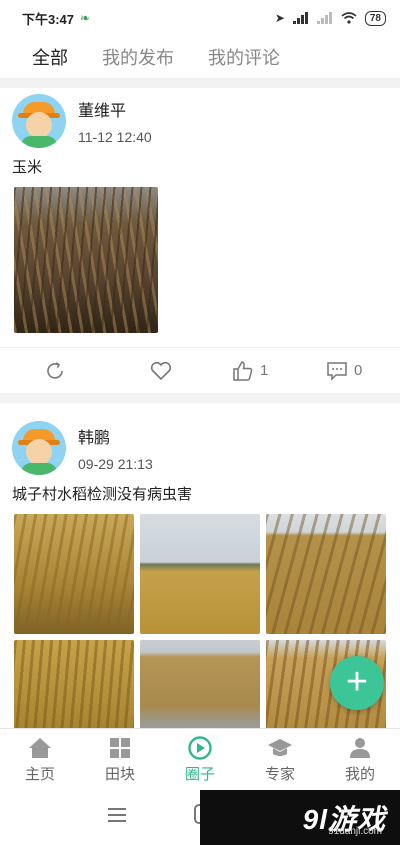 The height and width of the screenshot is (845, 400). I want to click on heart-icon, so click(161, 370).